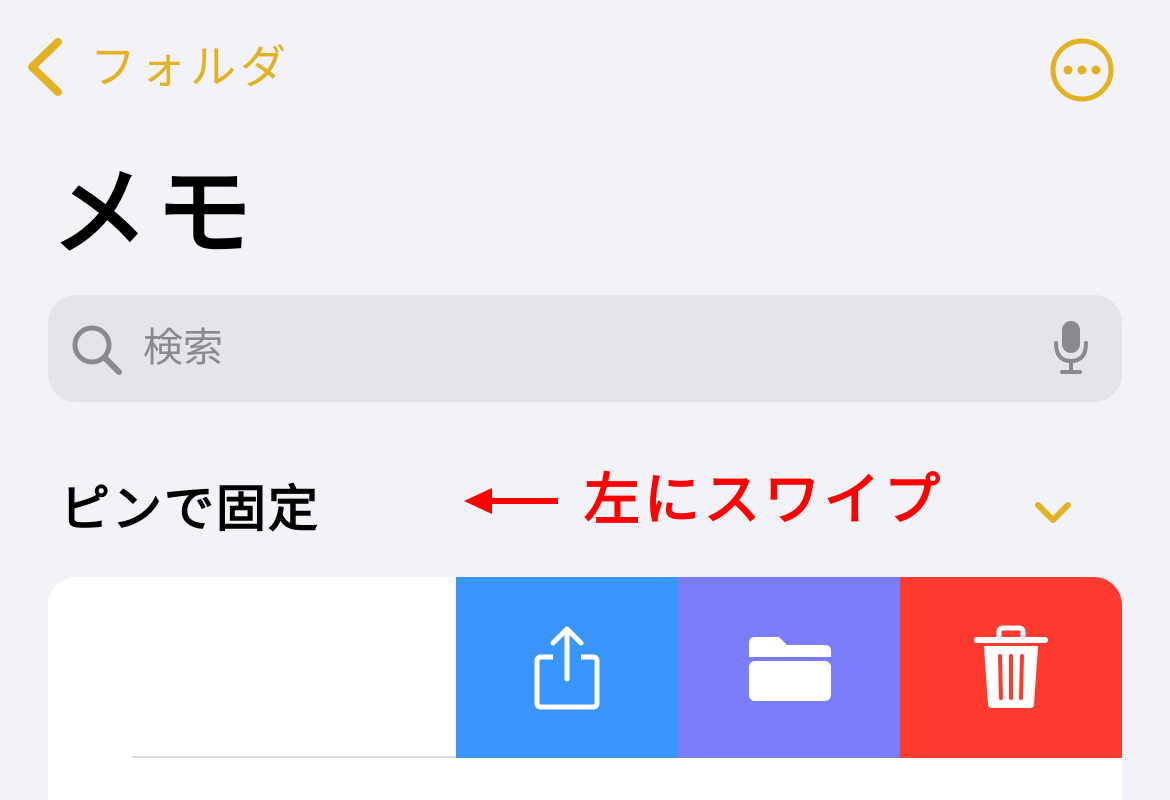 The height and width of the screenshot is (800, 1170). What do you see at coordinates (593, 348) in the screenshot?
I see `search-input` at bounding box center [593, 348].